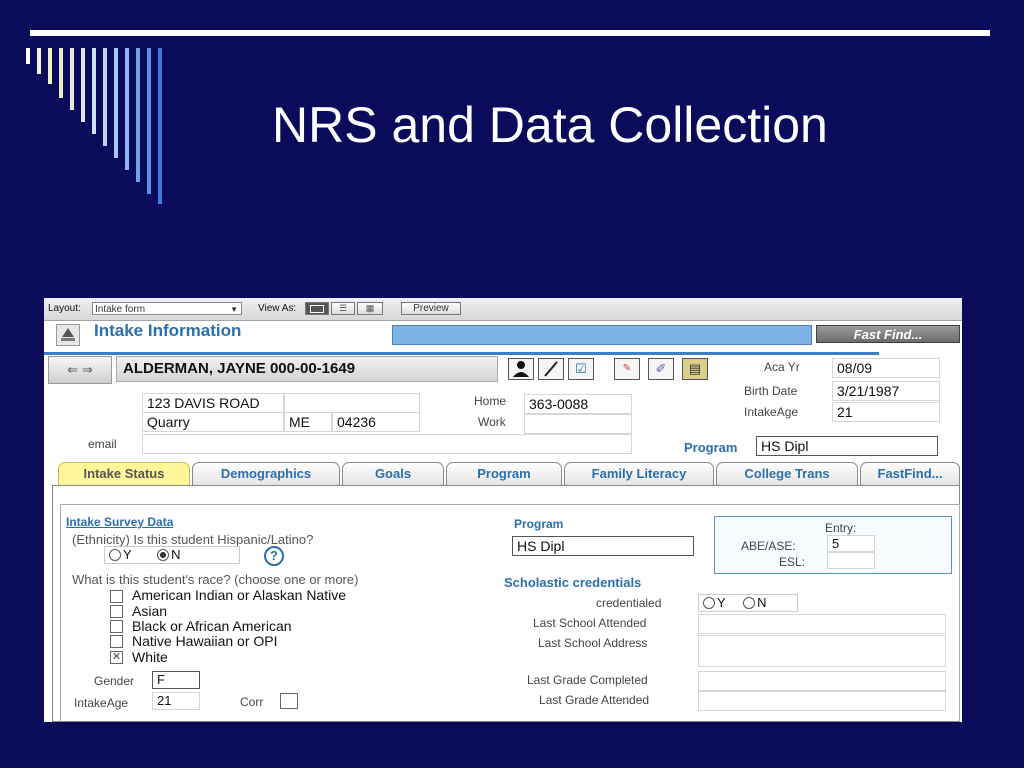 Image resolution: width=1024 pixels, height=768 pixels. Describe the element at coordinates (163, 555) in the screenshot. I see `ethnicity-no-radio` at that location.